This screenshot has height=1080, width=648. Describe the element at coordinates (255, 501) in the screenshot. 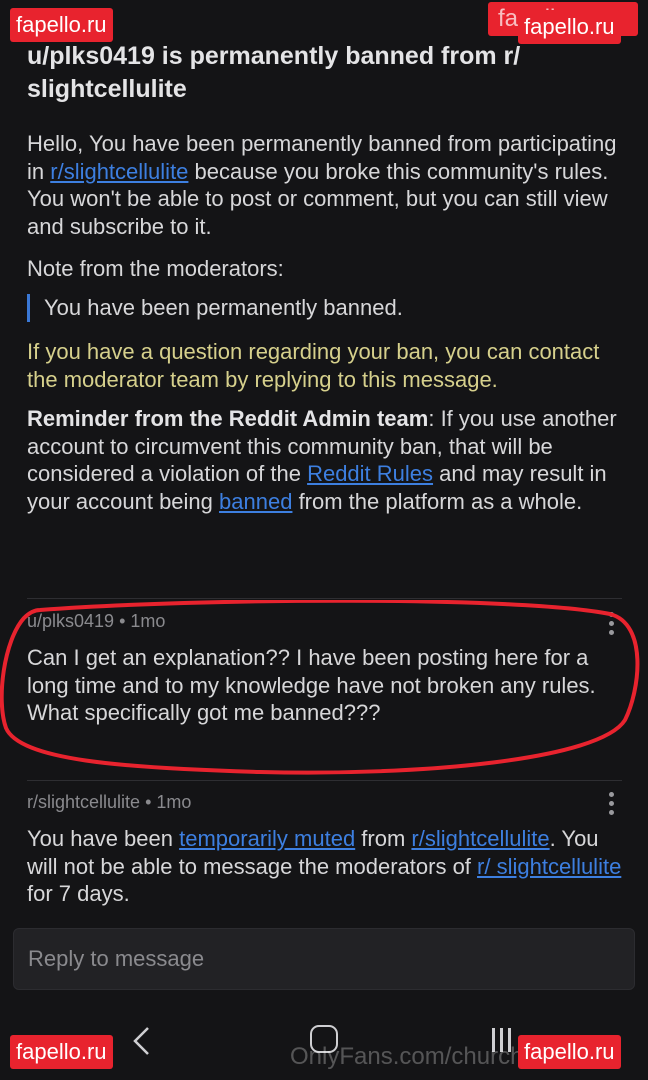

I see `banned-link: banned` at that location.